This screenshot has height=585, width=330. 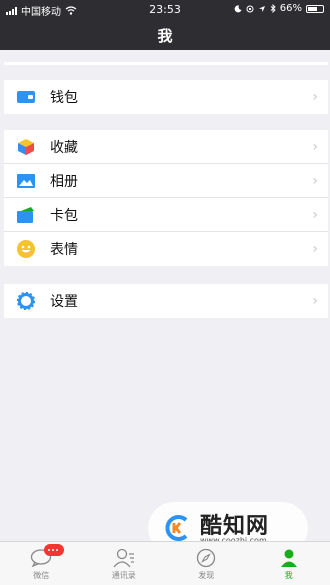 I want to click on watermark-logo-icon, so click(x=176, y=528).